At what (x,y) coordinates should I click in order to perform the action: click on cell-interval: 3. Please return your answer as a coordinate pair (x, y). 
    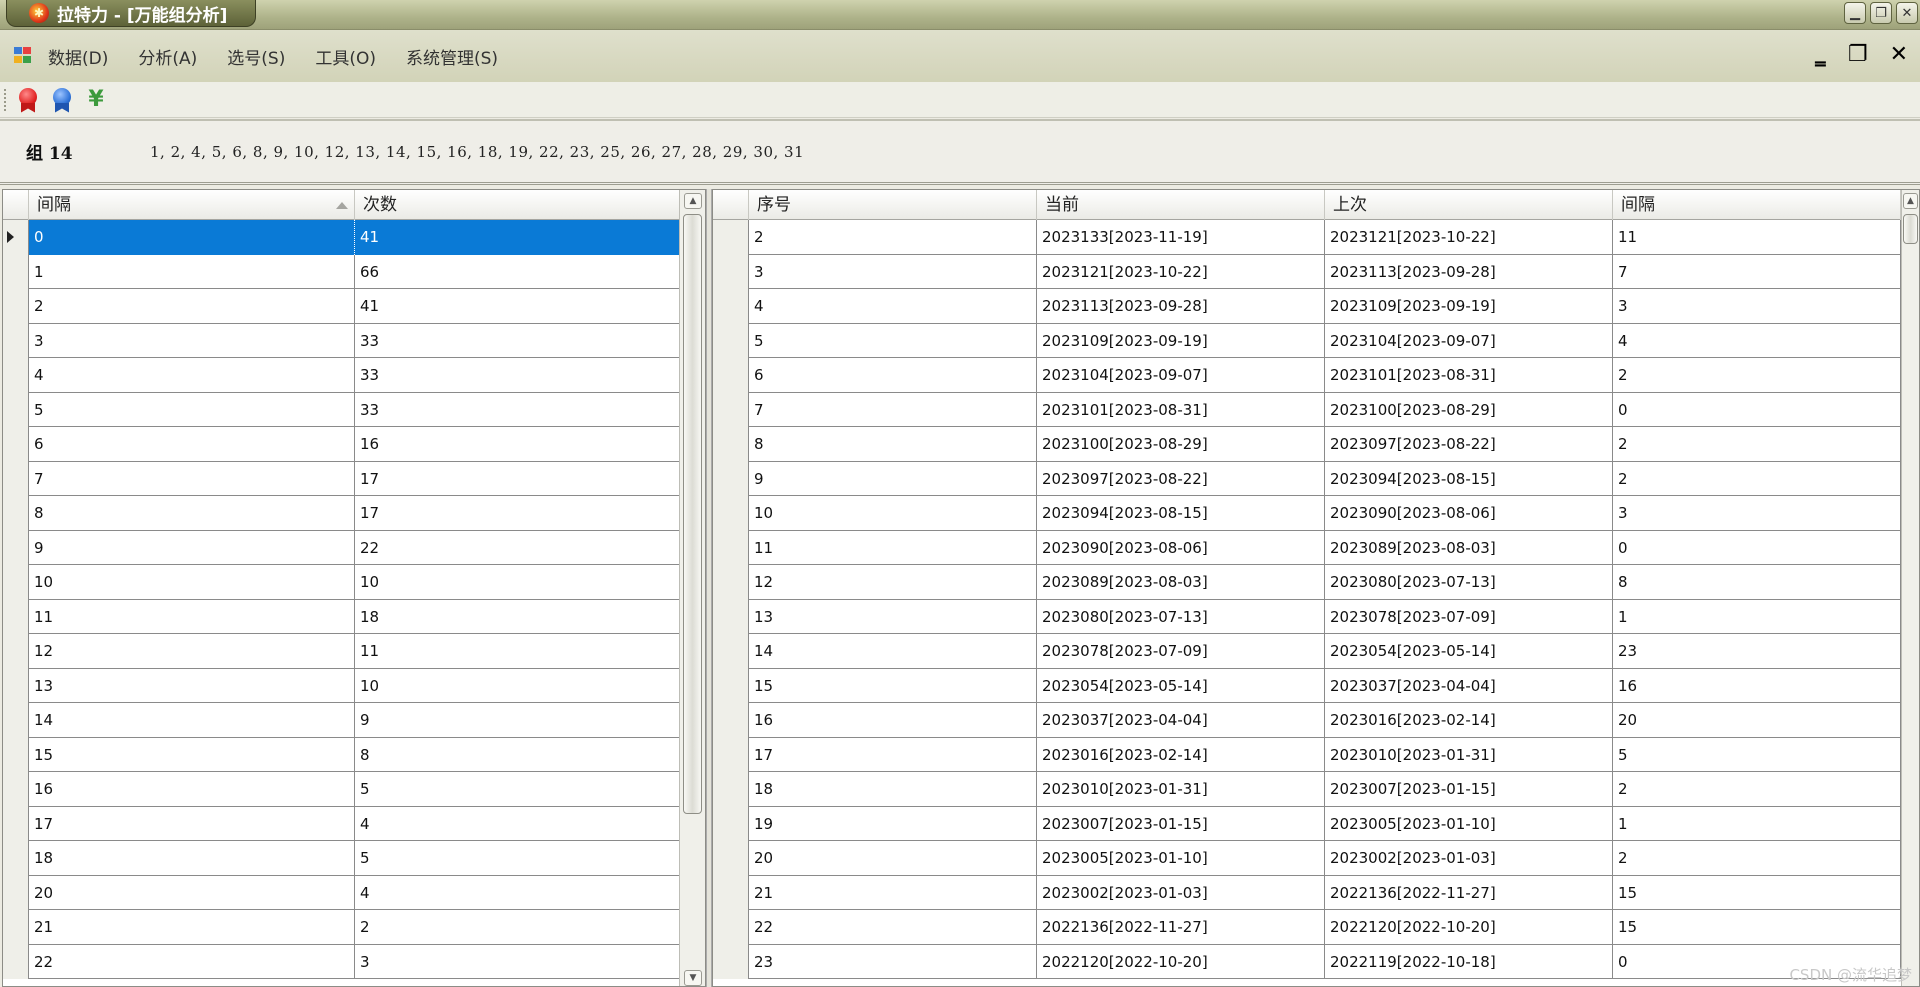
    Looking at the image, I should click on (1757, 306).